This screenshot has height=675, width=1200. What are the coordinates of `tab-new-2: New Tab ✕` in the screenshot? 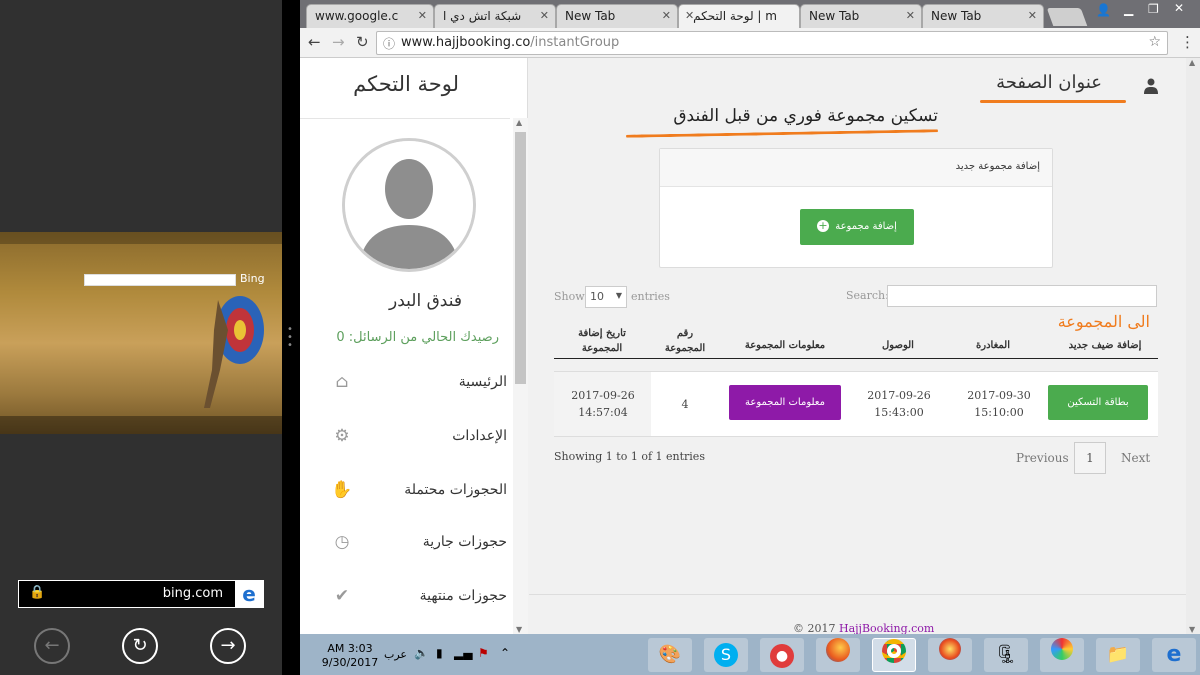 It's located at (861, 16).